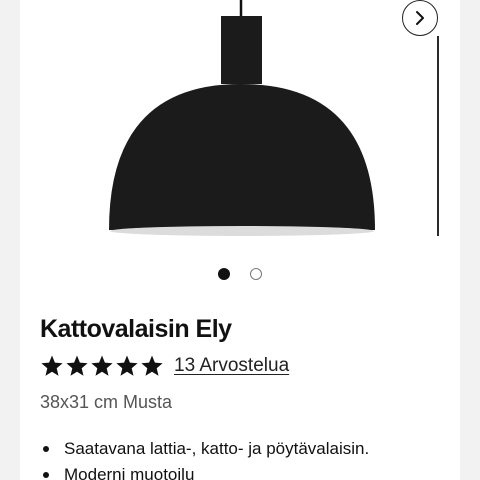  What do you see at coordinates (242, 231) in the screenshot?
I see `lamp-rim` at bounding box center [242, 231].